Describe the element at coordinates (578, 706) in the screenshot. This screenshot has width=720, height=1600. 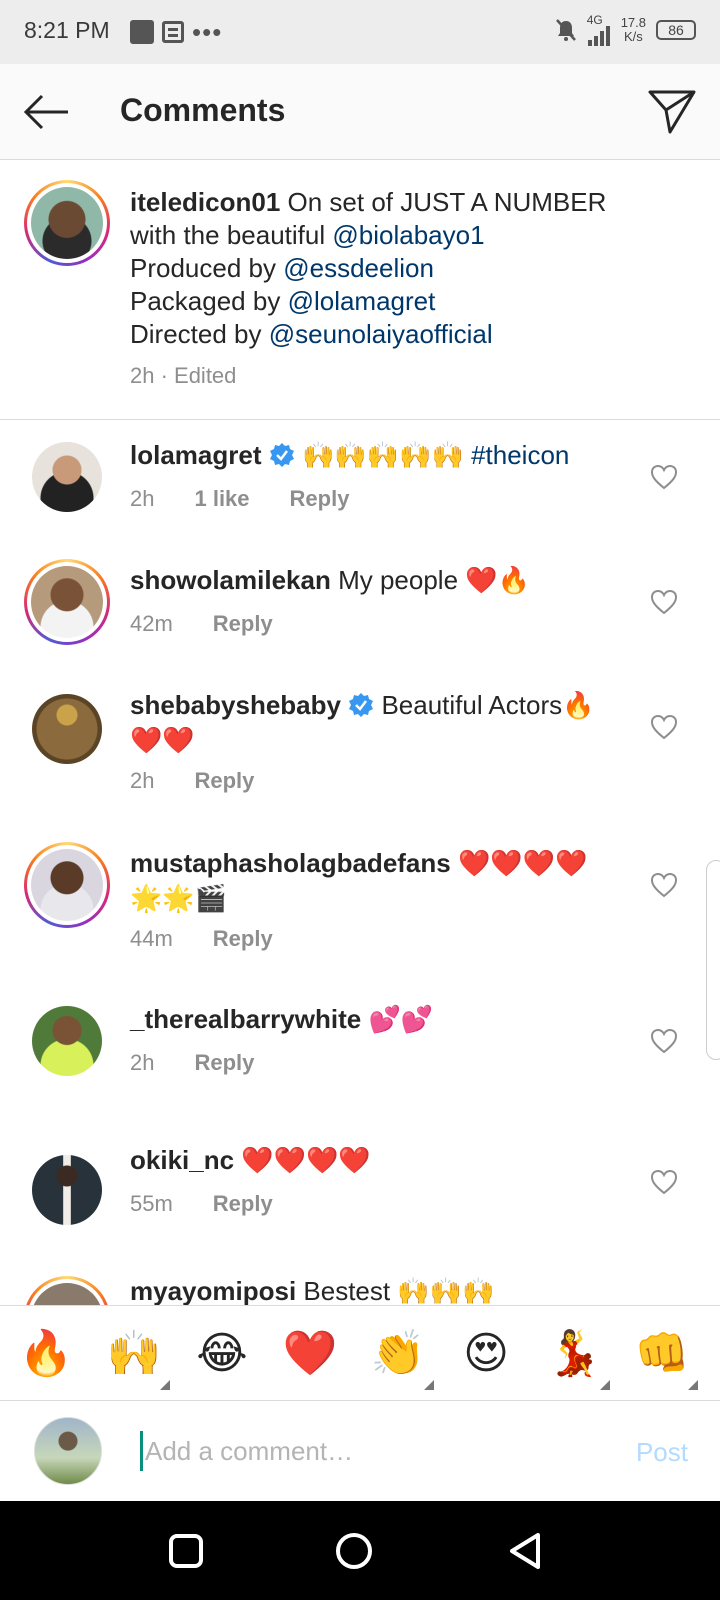
I see `comment-emoji: 🔥` at that location.